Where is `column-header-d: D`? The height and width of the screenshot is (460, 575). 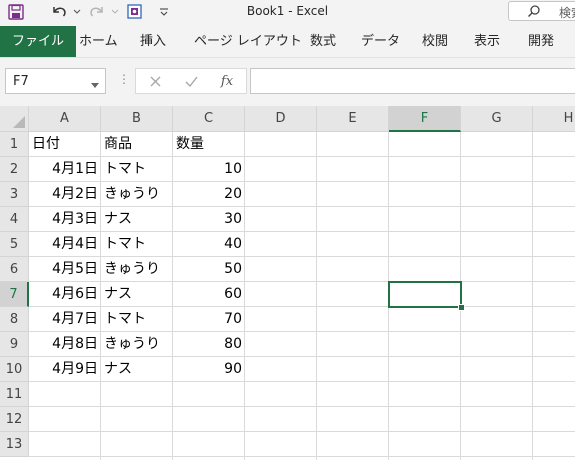
column-header-d: D is located at coordinates (281, 119).